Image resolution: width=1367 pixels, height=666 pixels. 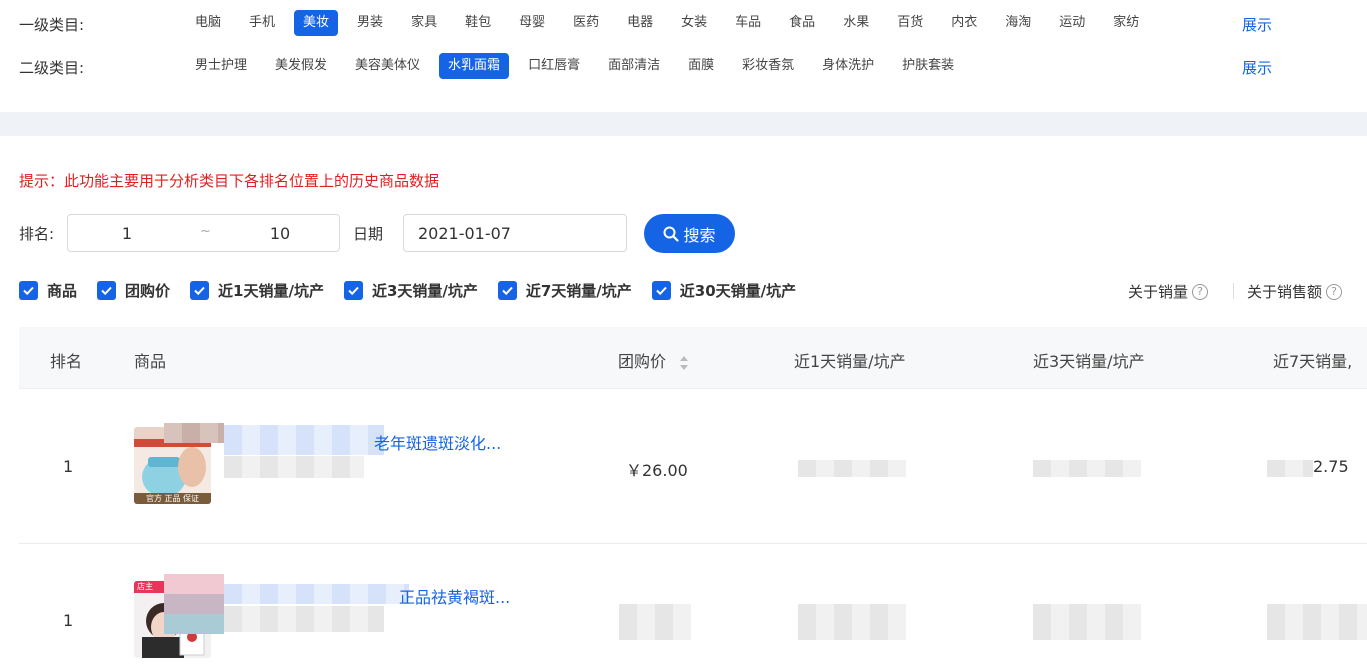 I want to click on category-level1-item: 电器, so click(x=640, y=23).